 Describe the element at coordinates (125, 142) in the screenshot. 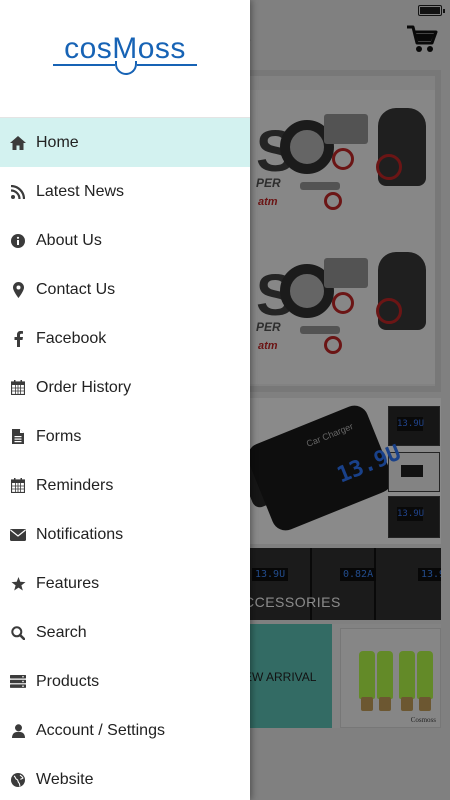

I see `menu-item-home: Home` at that location.